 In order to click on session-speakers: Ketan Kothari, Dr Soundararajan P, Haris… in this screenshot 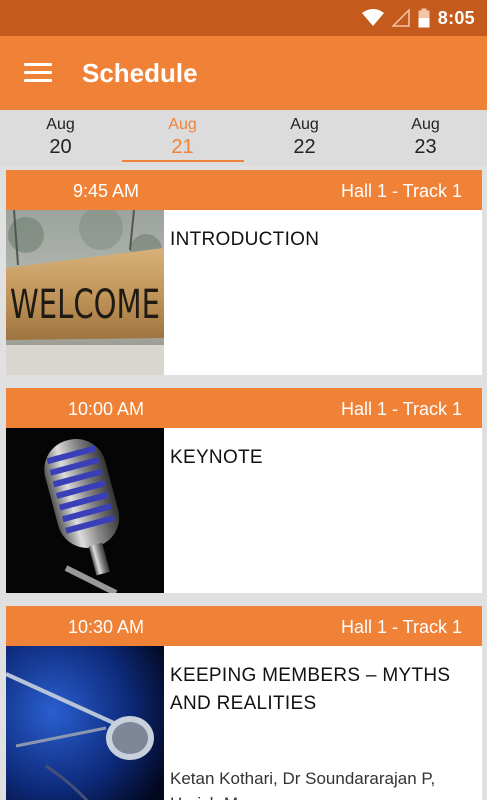, I will do `click(303, 784)`.